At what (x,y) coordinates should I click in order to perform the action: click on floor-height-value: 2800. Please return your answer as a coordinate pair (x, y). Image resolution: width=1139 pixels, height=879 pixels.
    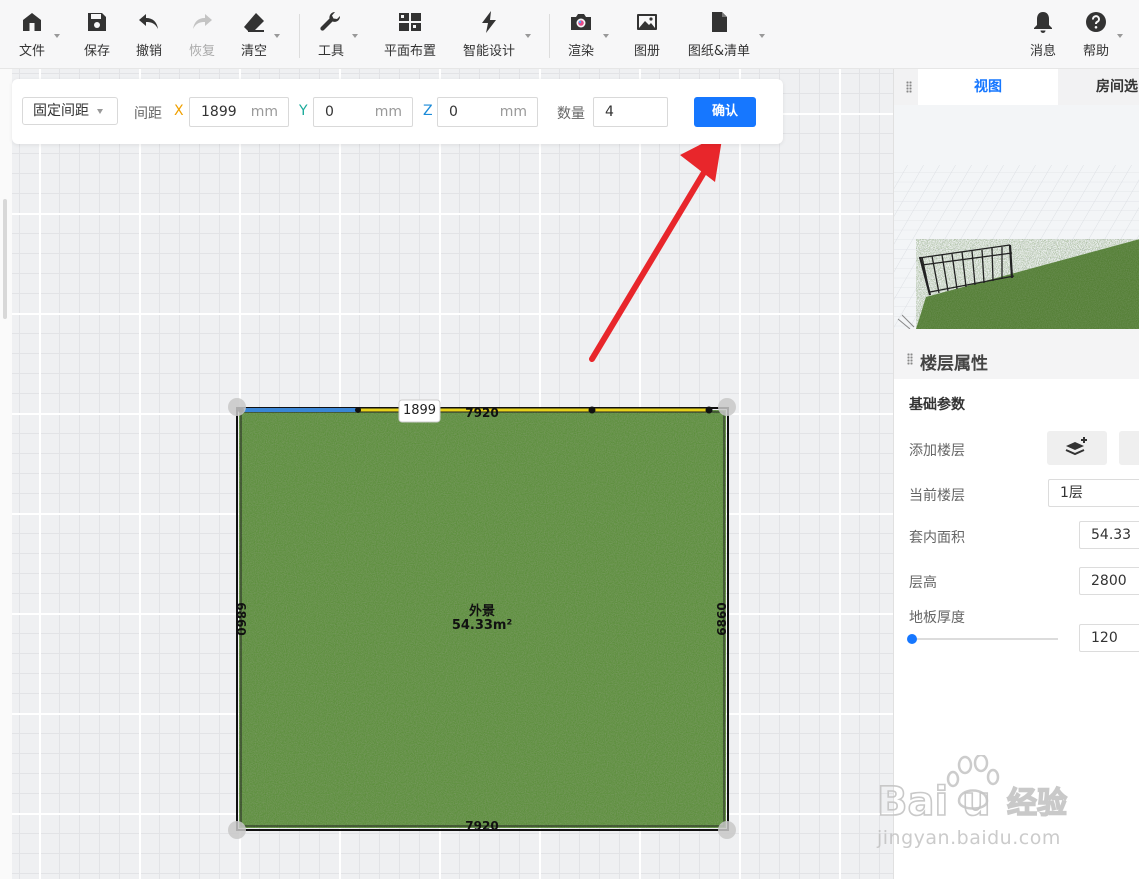
    Looking at the image, I should click on (1109, 581).